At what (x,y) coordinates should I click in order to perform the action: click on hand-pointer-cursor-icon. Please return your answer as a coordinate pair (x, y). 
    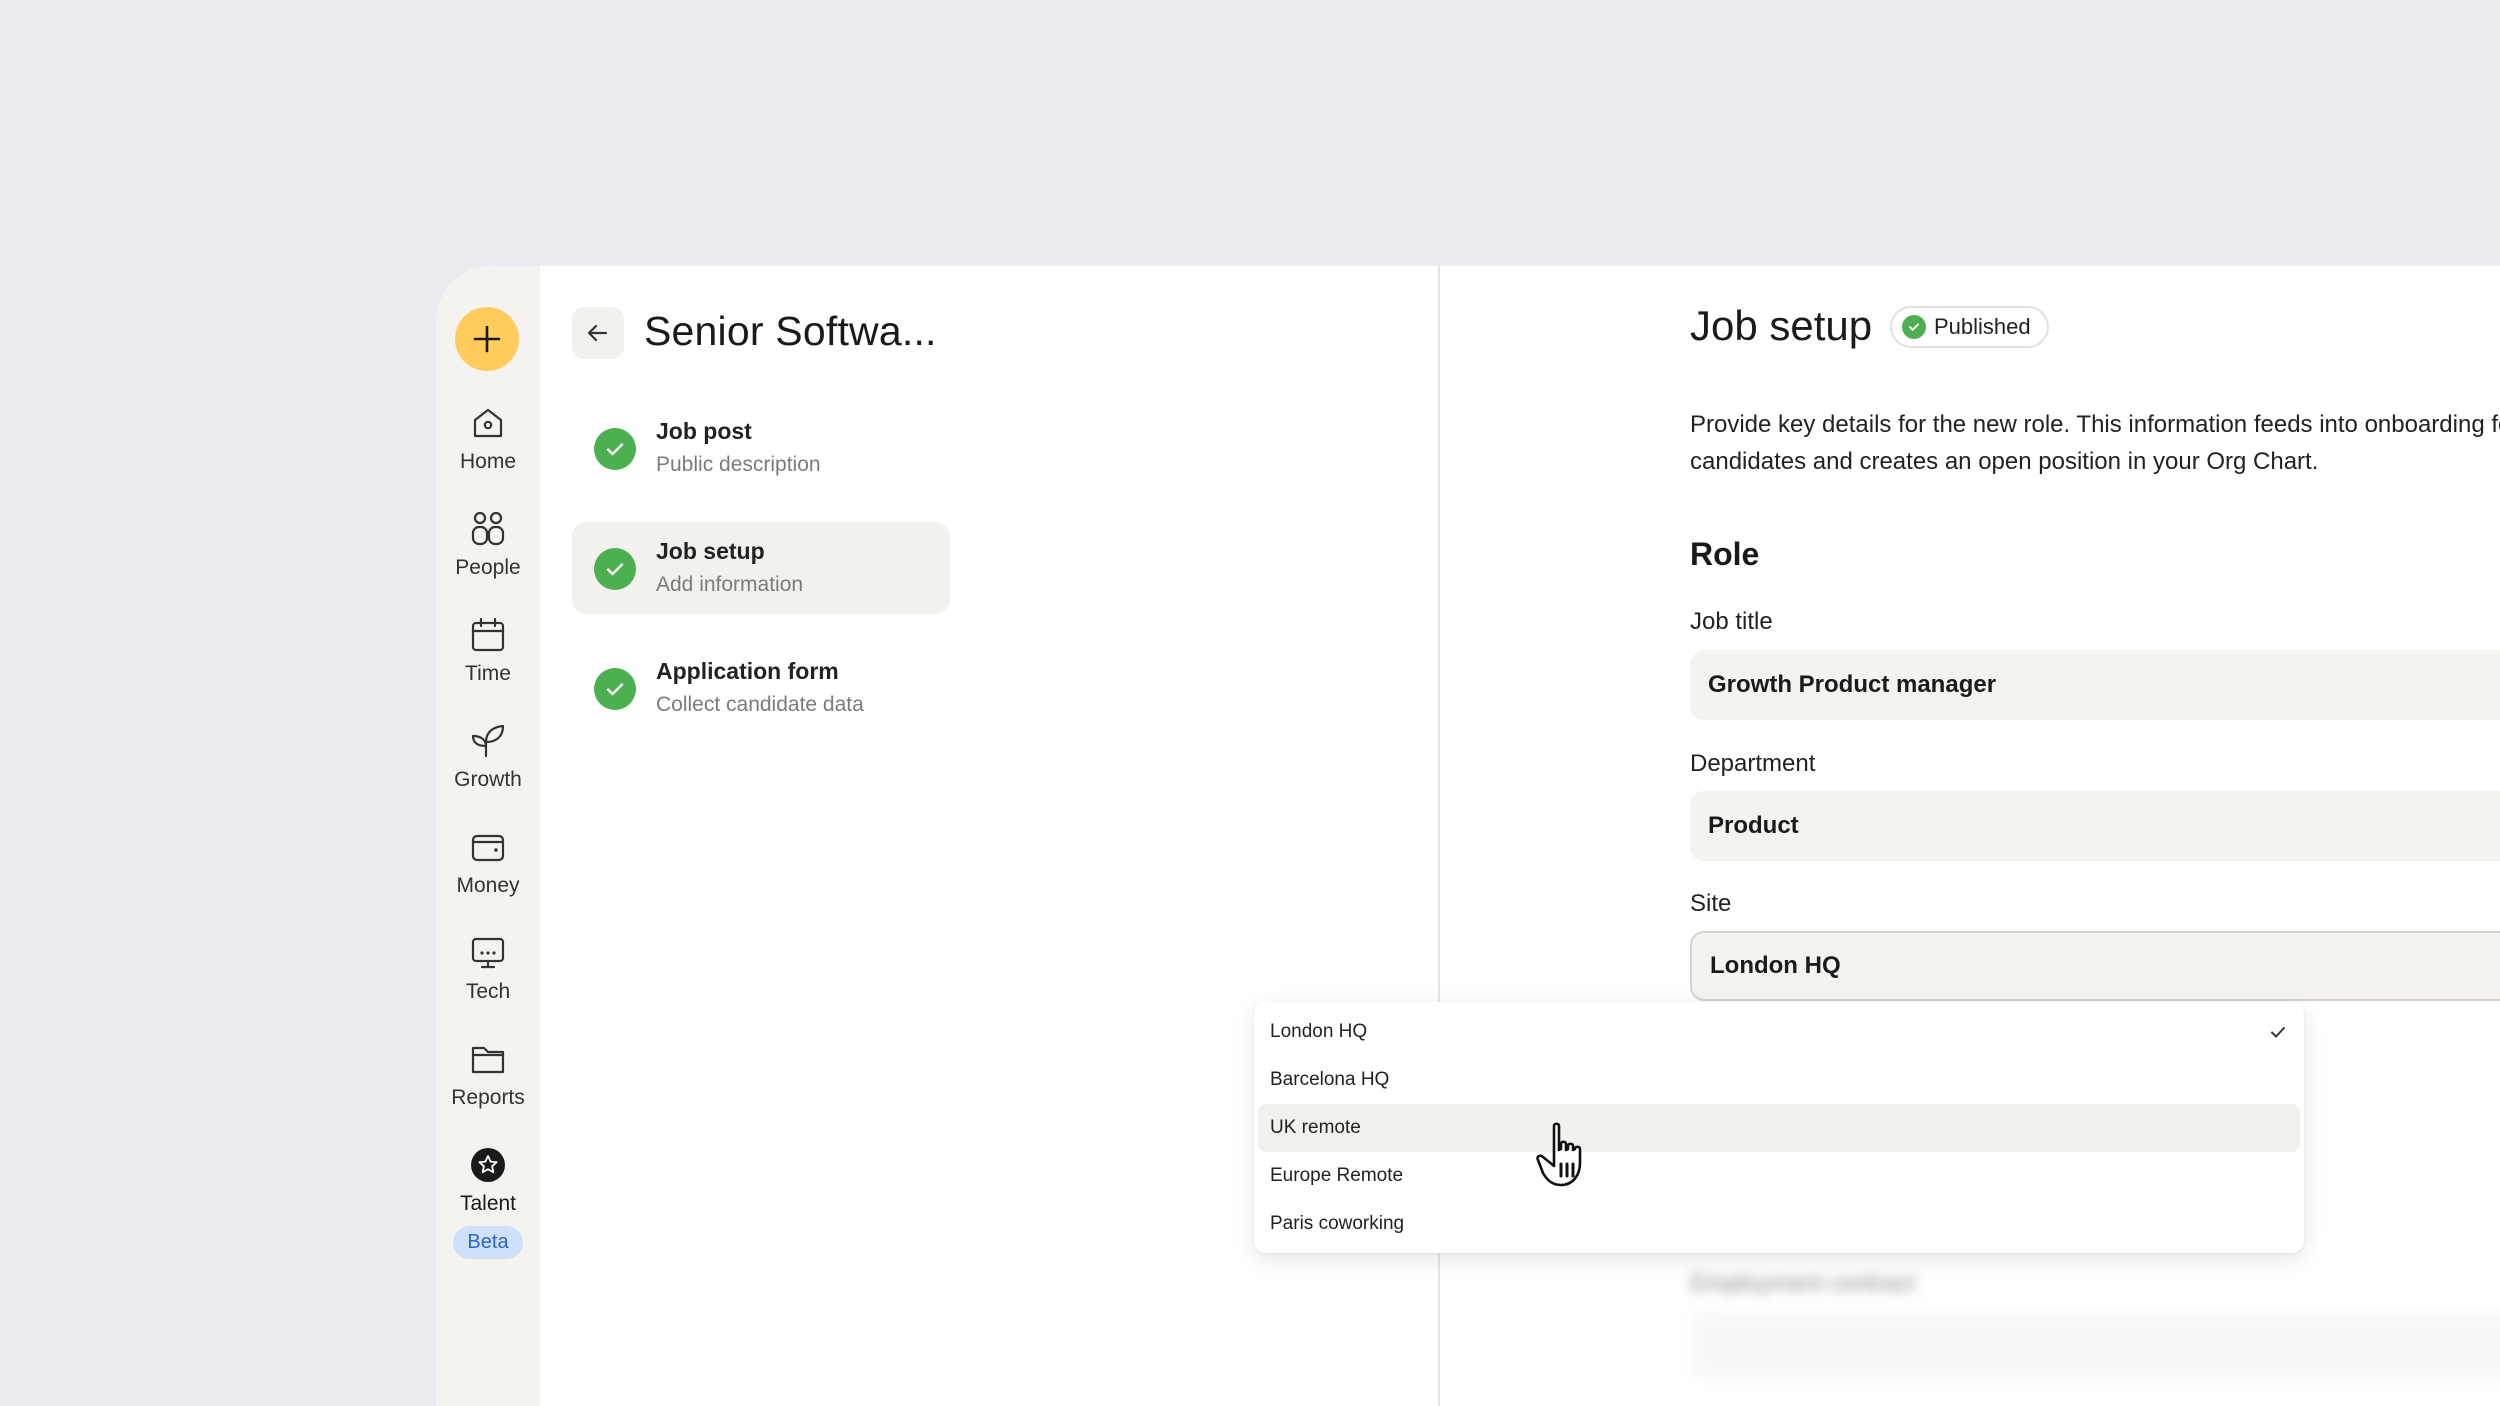
    Looking at the image, I should click on (1559, 1154).